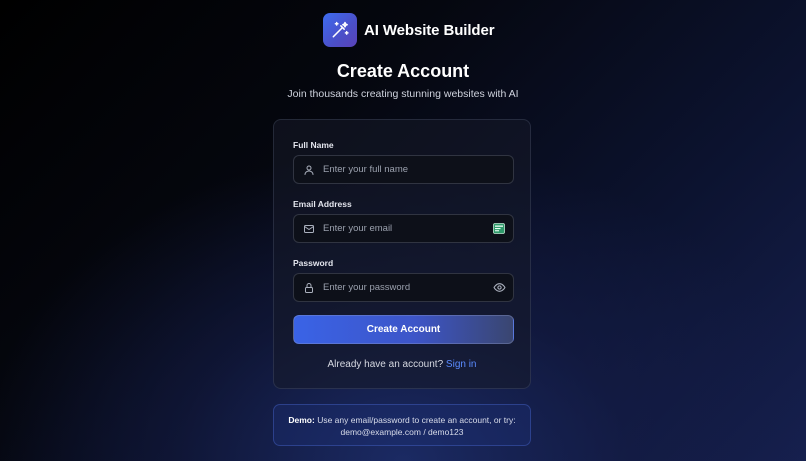 The width and height of the screenshot is (806, 461). I want to click on email-field, so click(403, 228).